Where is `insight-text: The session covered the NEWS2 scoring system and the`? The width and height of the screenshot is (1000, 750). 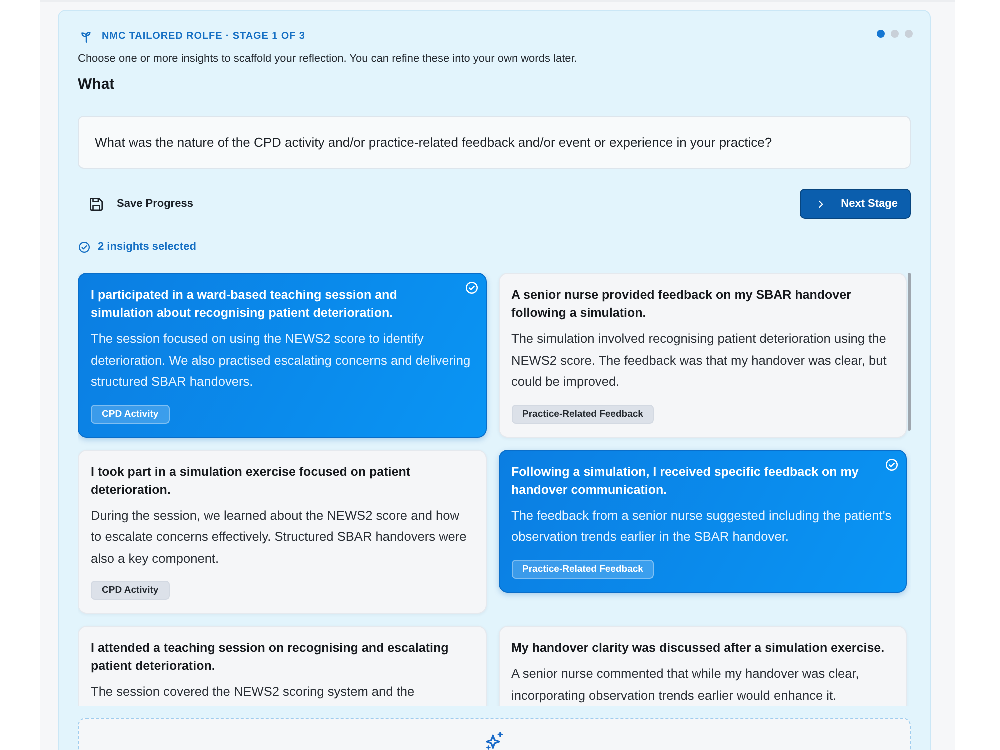
insight-text: The session covered the NEWS2 scoring system and the is located at coordinates (253, 692).